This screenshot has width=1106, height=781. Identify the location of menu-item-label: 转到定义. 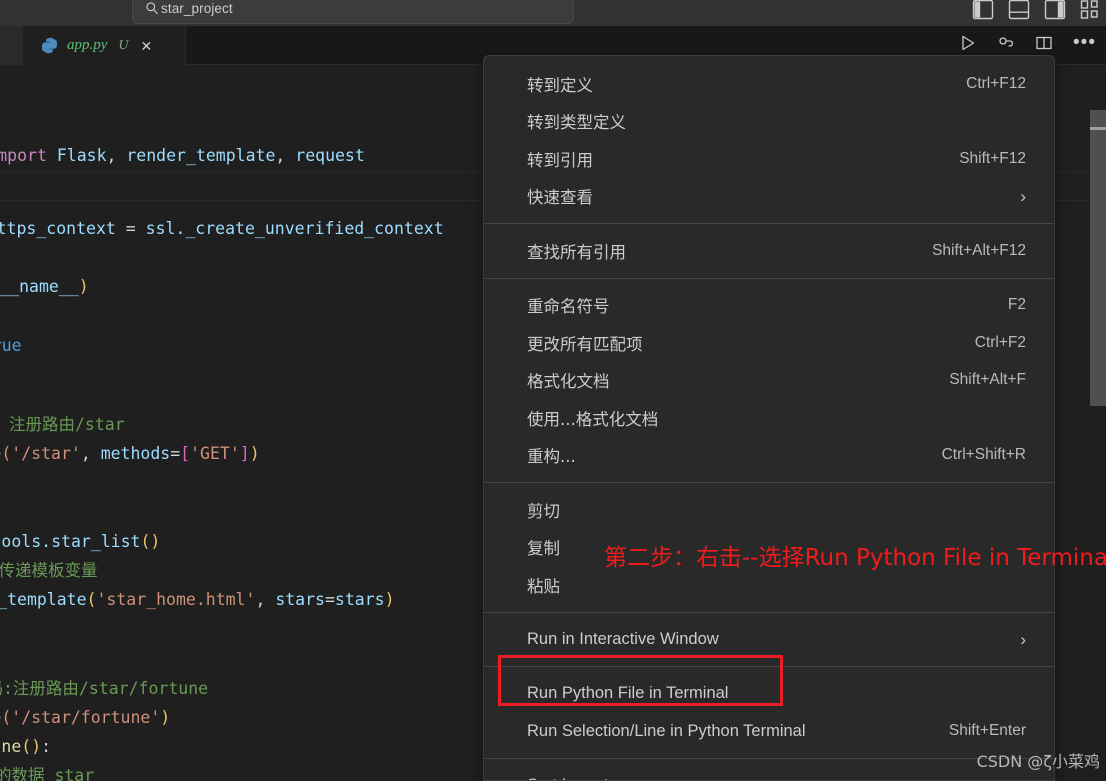
(560, 85).